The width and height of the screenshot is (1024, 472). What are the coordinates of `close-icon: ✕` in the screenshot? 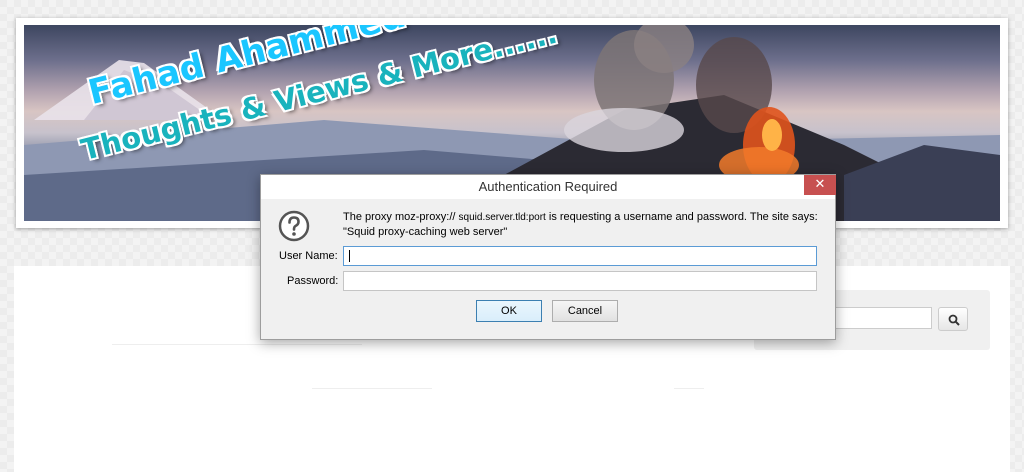 It's located at (820, 184).